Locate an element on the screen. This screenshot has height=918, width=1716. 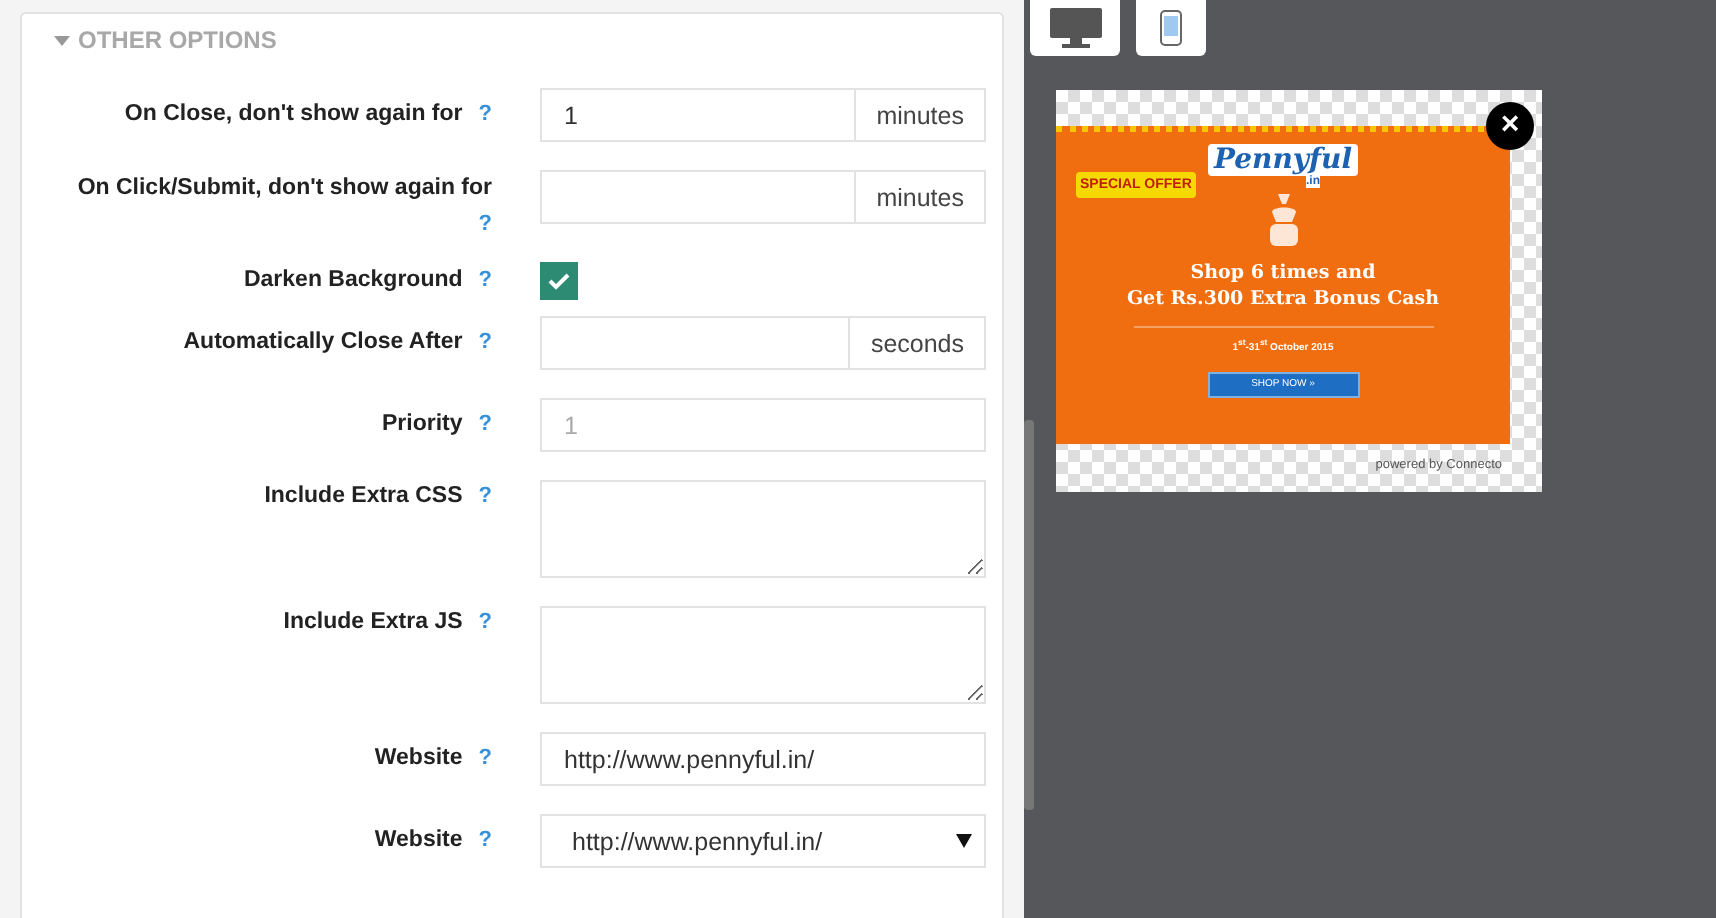
checkbox is located at coordinates (559, 281).